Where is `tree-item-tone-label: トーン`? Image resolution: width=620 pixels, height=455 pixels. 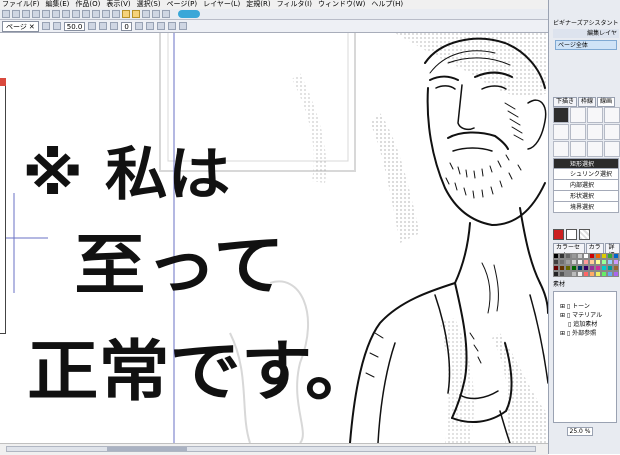 tree-item-tone-label: トーン is located at coordinates (581, 306).